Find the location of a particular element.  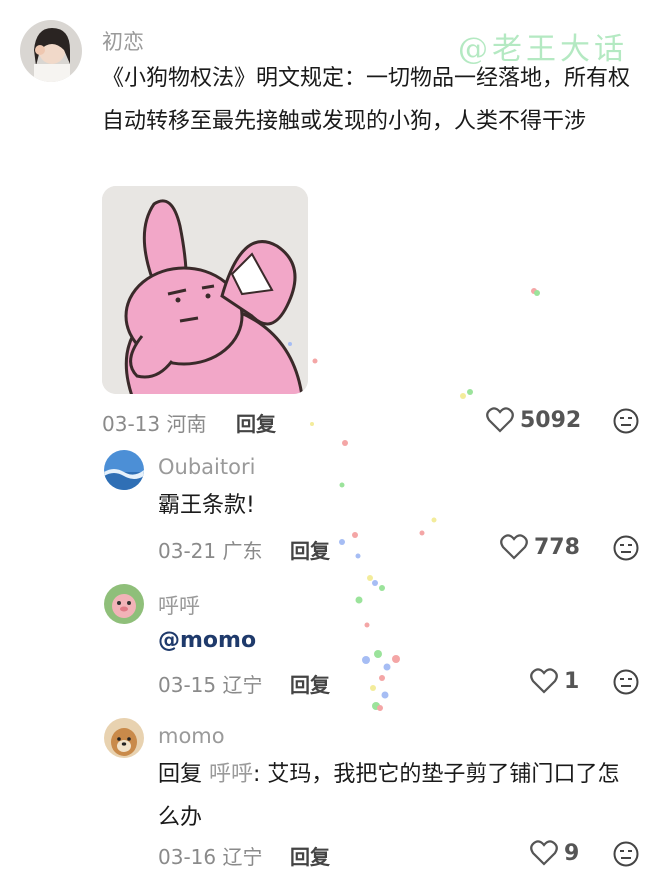

comment-username: momo is located at coordinates (191, 736).